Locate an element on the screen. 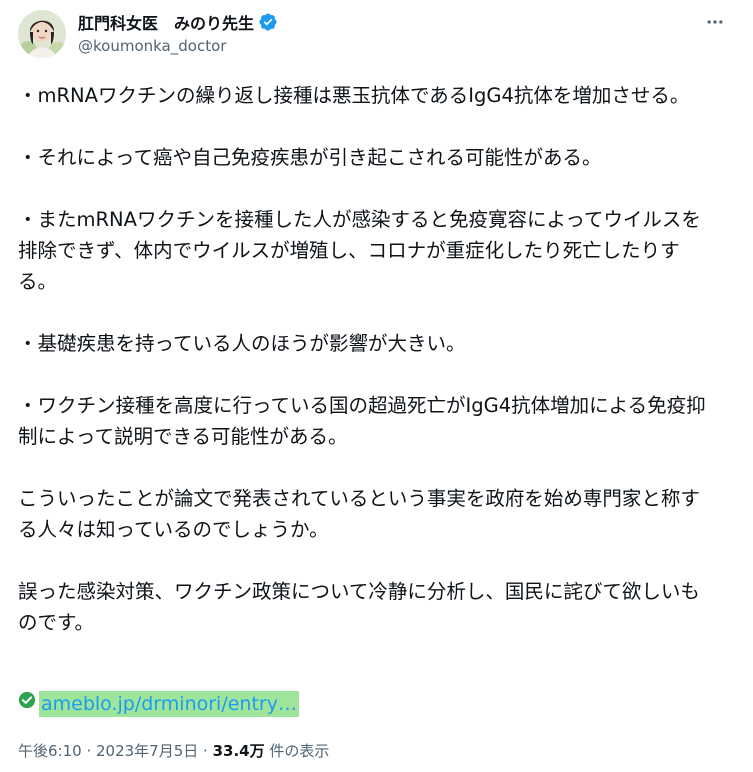 This screenshot has width=753, height=772. display-name-row: 肛門科女医 みのり先生 is located at coordinates (178, 22).